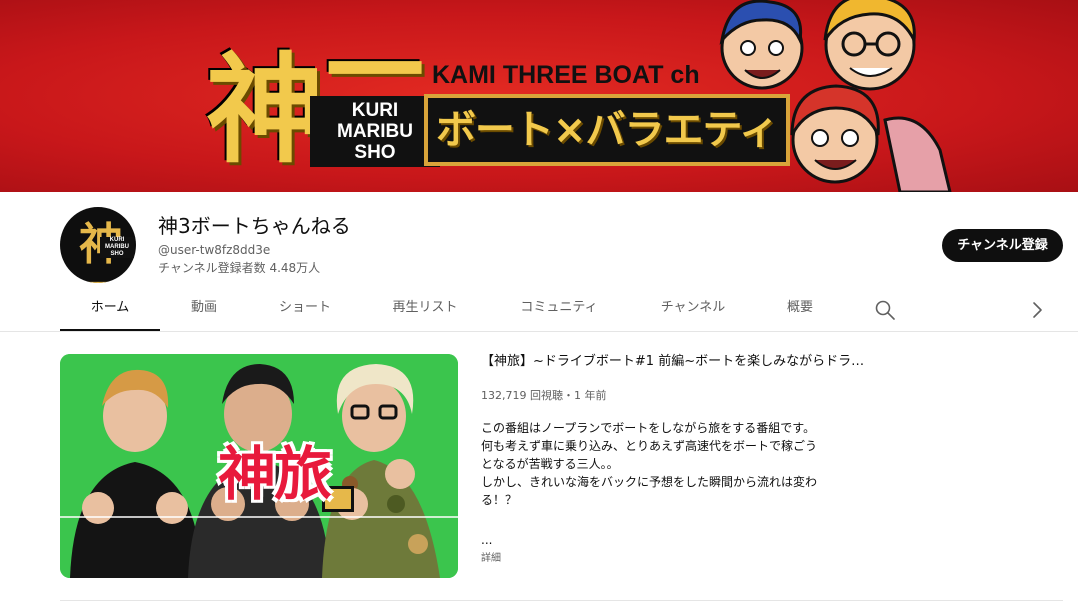 The image size is (1078, 604). I want to click on tab-about: 概要, so click(800, 309).